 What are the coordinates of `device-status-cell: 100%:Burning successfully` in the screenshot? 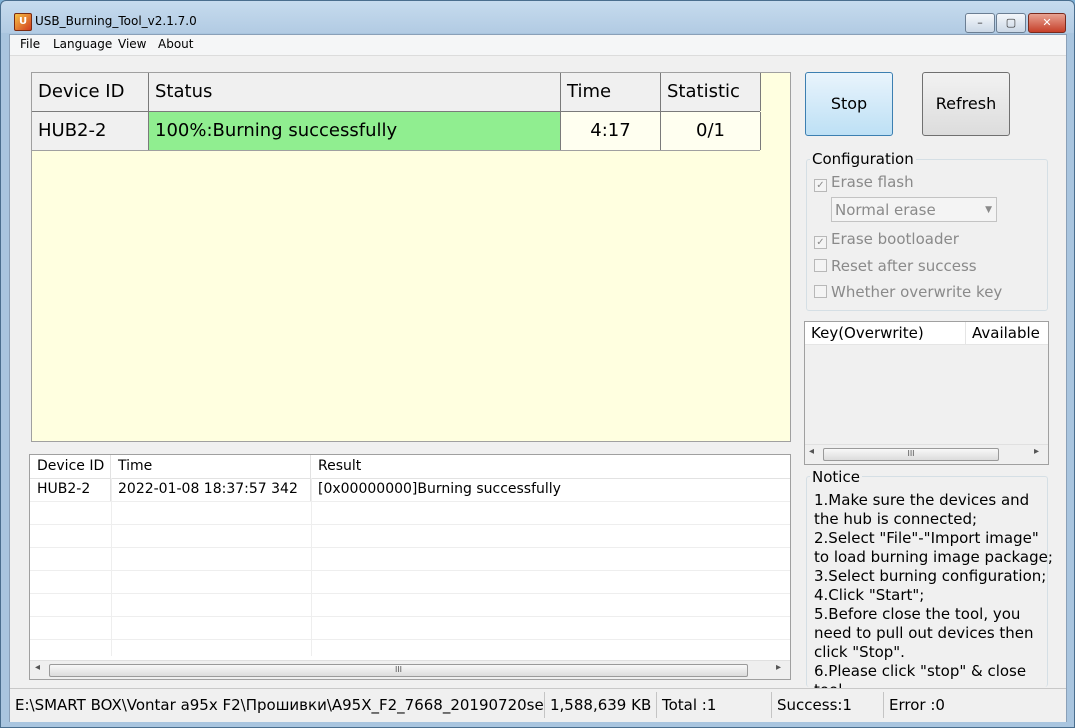 It's located at (355, 131).